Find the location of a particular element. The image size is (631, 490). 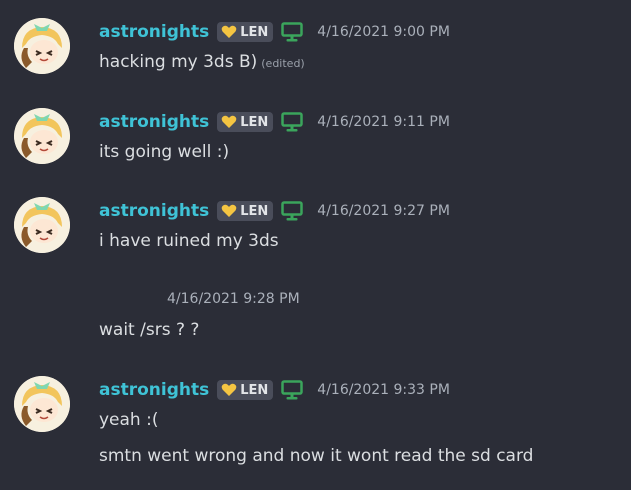

timestamp: 4/16/2021 9:33 PM is located at coordinates (383, 390).